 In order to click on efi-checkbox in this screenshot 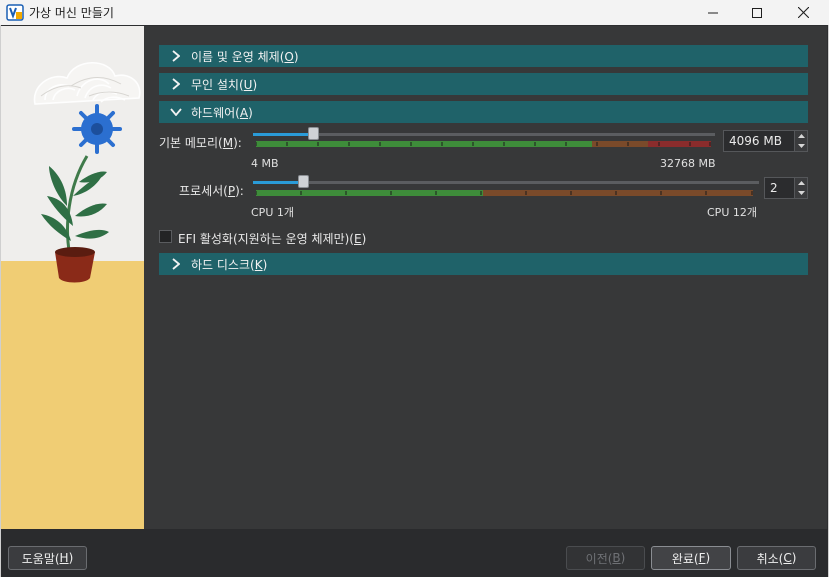, I will do `click(165, 236)`.